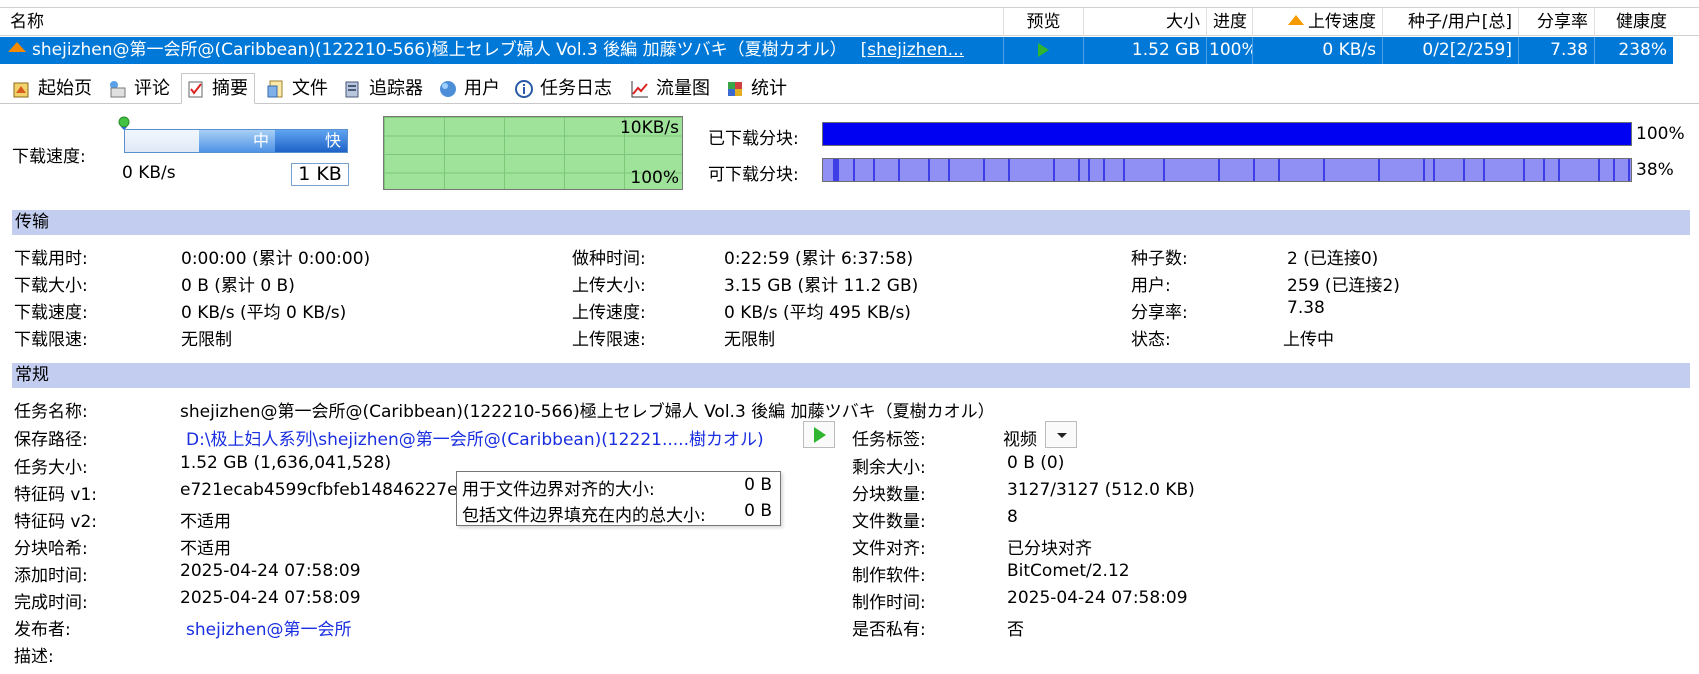 Image resolution: width=1699 pixels, height=674 pixels. Describe the element at coordinates (286, 463) in the screenshot. I see `field-value: 1.52 GB (1,636,041,528)` at that location.